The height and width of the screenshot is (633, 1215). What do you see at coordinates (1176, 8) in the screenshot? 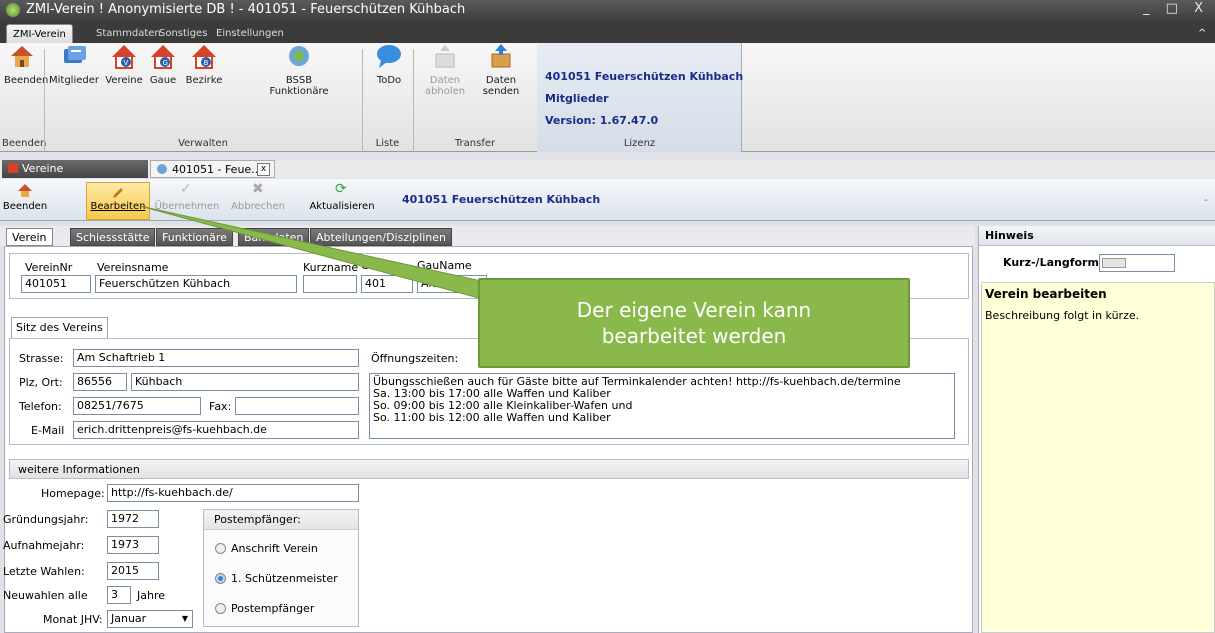
I see `window-controls: _ □ X` at bounding box center [1176, 8].